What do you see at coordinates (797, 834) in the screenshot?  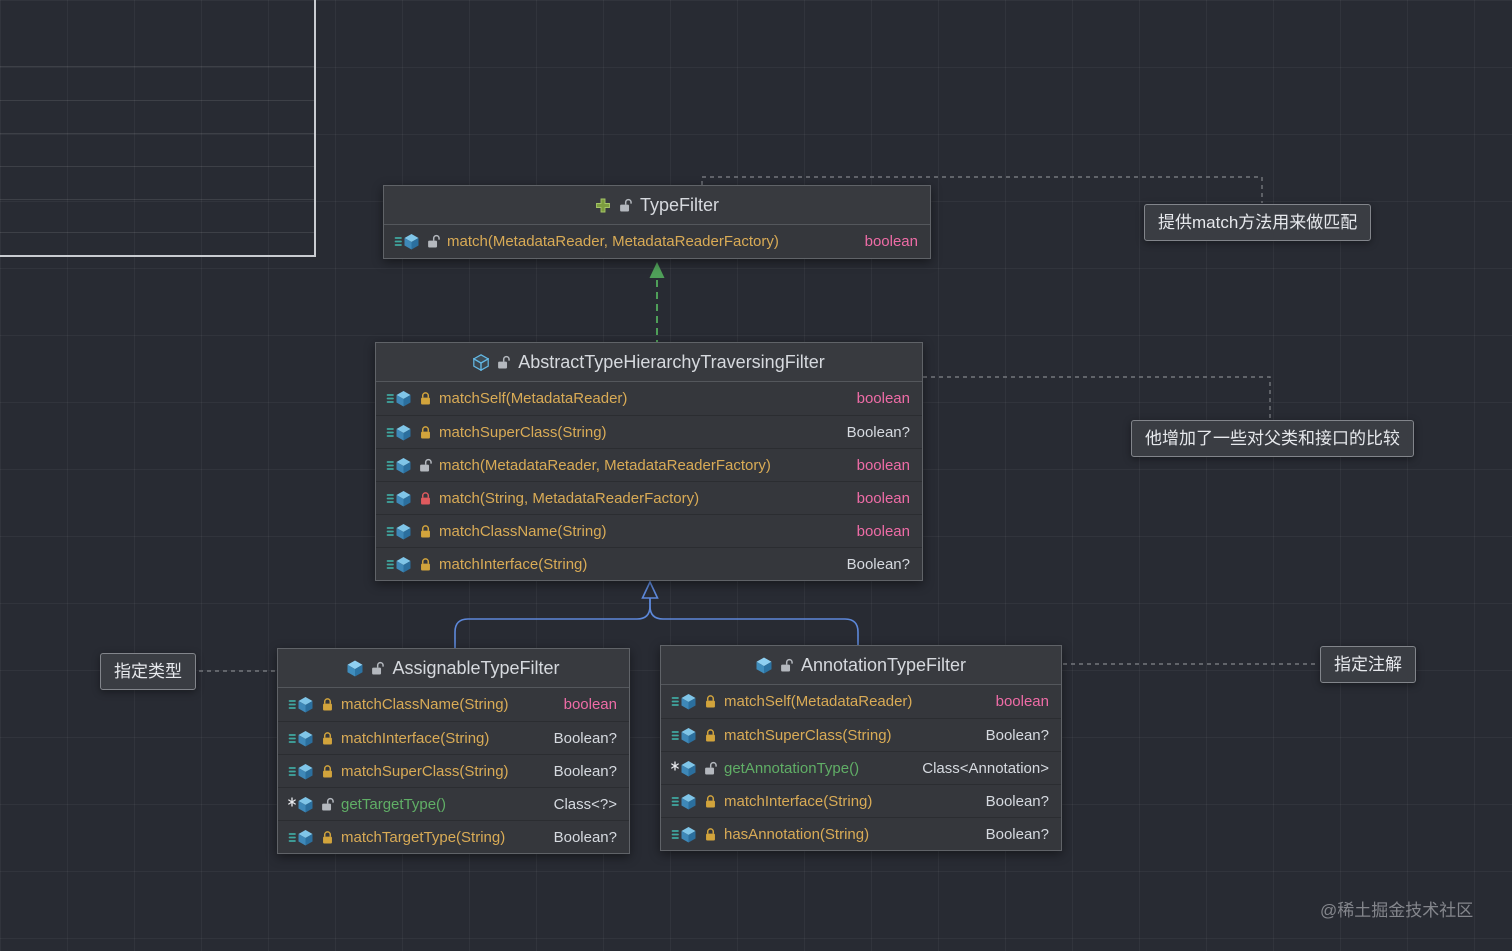 I see `method-signature: hasAnnotation(String)` at bounding box center [797, 834].